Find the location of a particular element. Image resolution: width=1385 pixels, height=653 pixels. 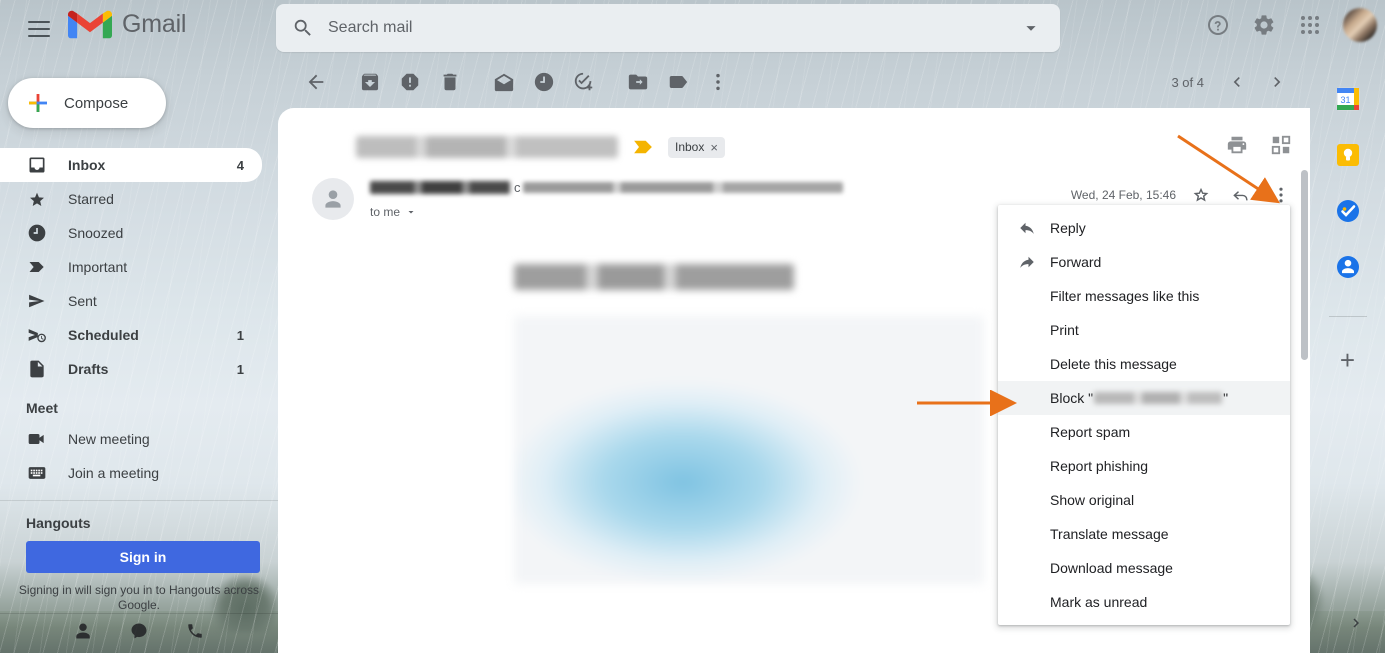

remove-label-icon: × is located at coordinates (714, 147).